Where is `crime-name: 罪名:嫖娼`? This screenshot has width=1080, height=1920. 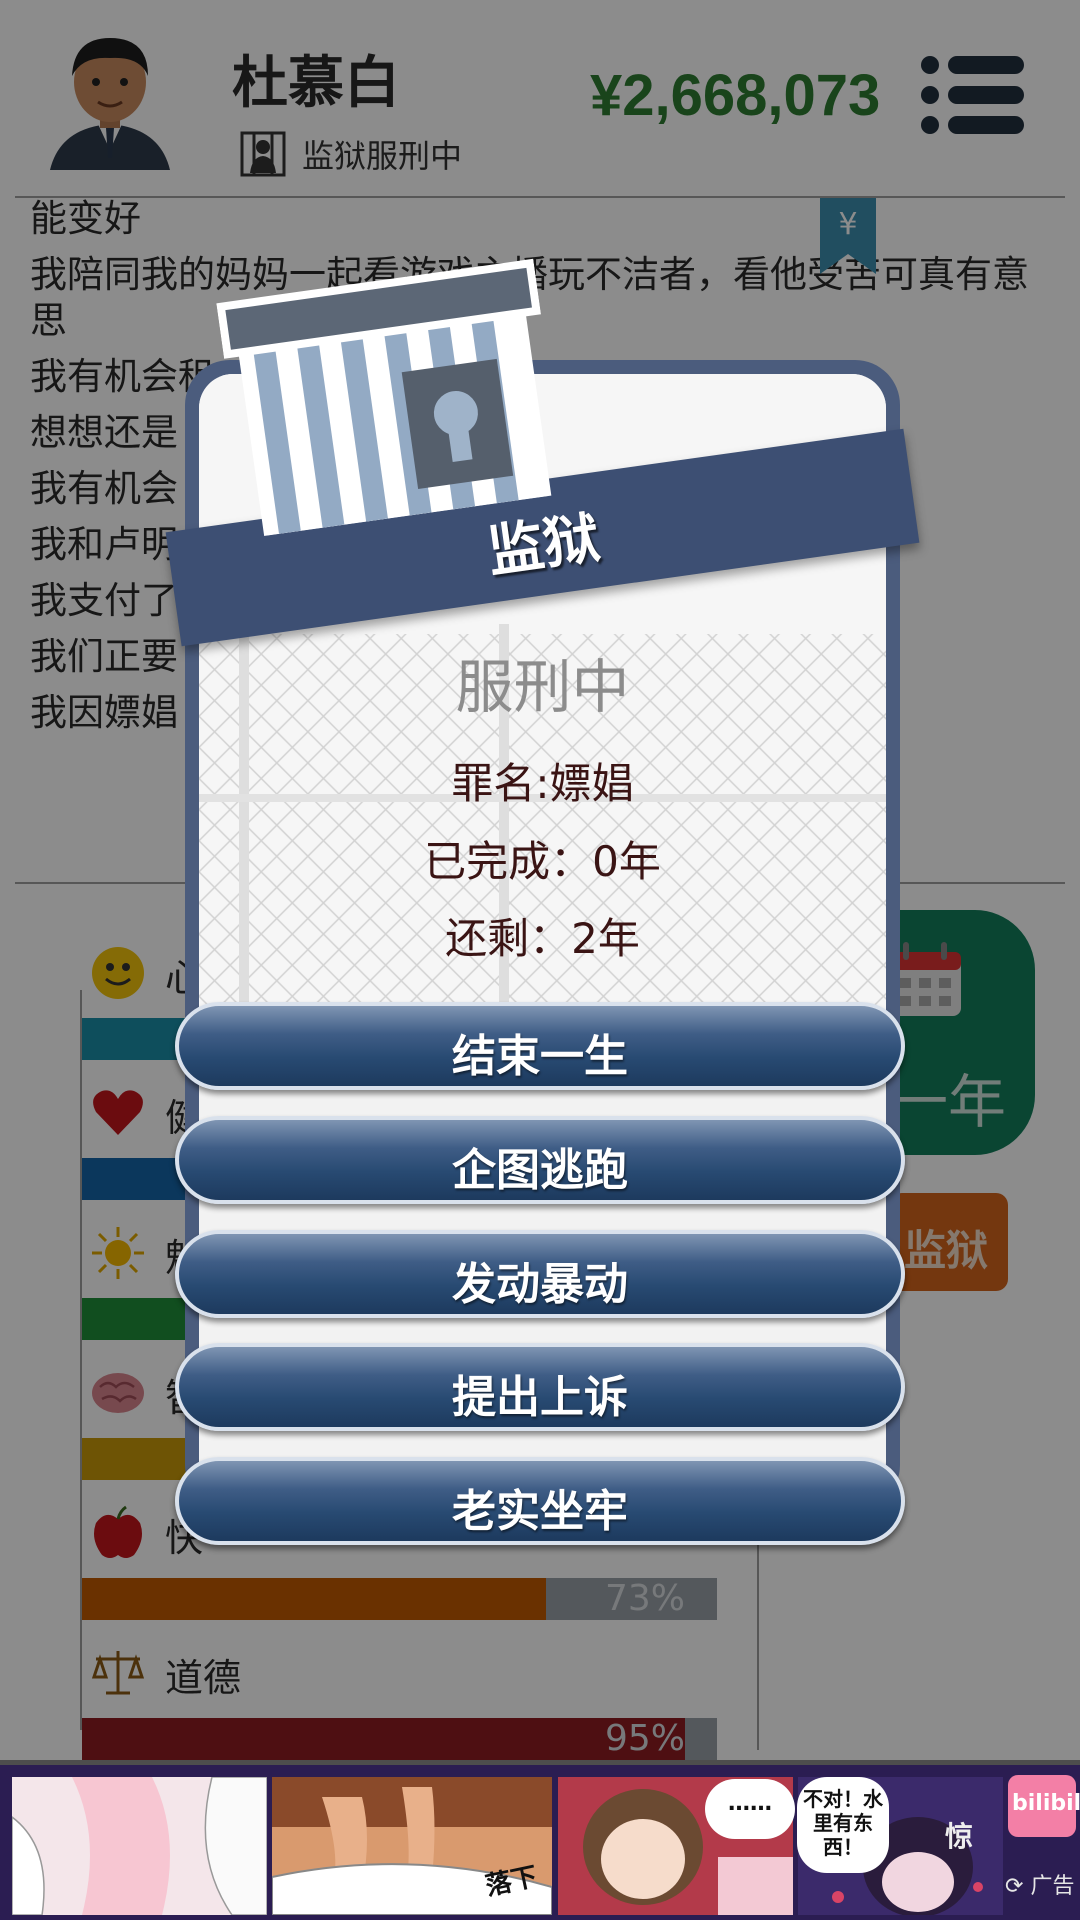 crime-name: 罪名:嫖娼 is located at coordinates (542, 783).